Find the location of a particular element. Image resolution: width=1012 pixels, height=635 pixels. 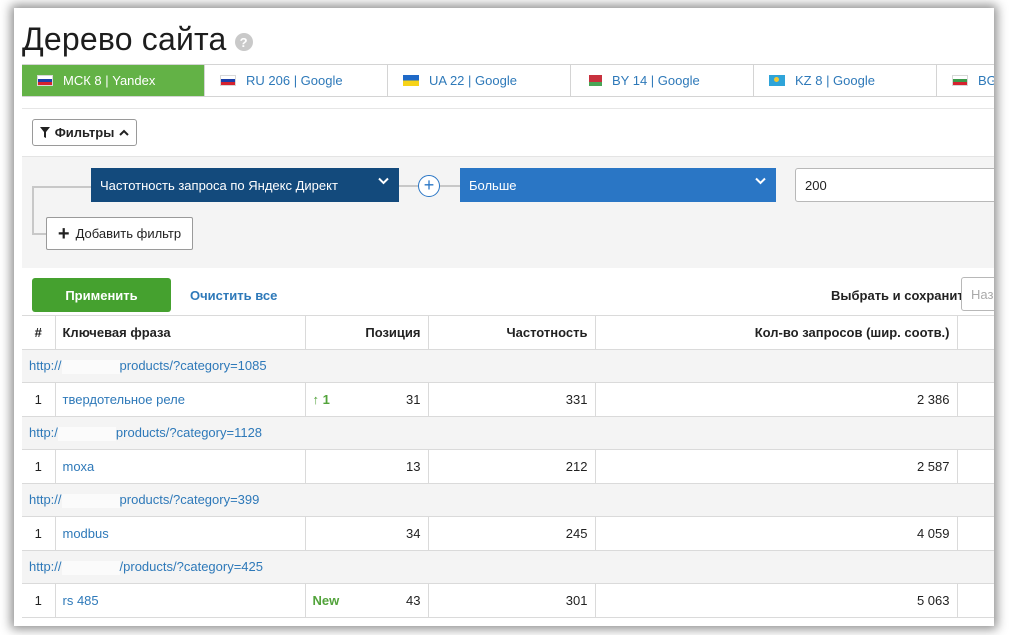

apply-button: Применить is located at coordinates (101, 295).